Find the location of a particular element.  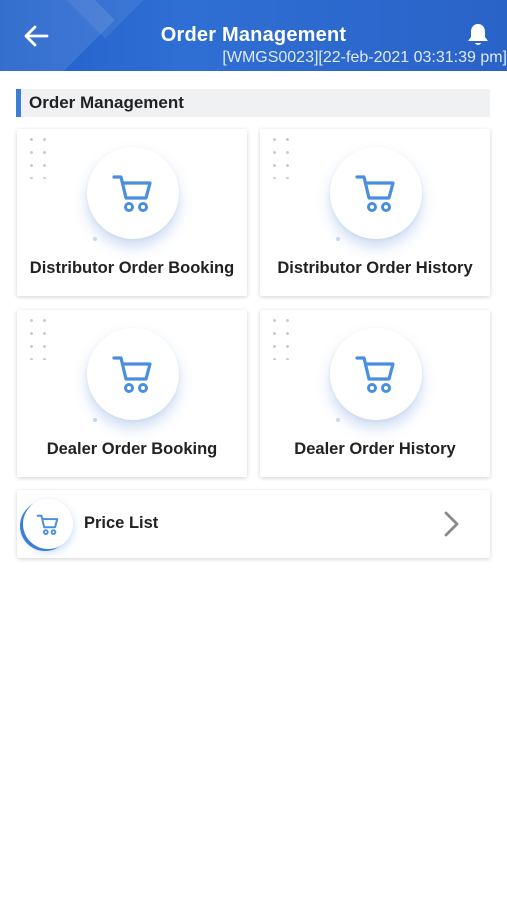

tile-distributor-order-booking: Distributor Order Booking is located at coordinates (132, 212).